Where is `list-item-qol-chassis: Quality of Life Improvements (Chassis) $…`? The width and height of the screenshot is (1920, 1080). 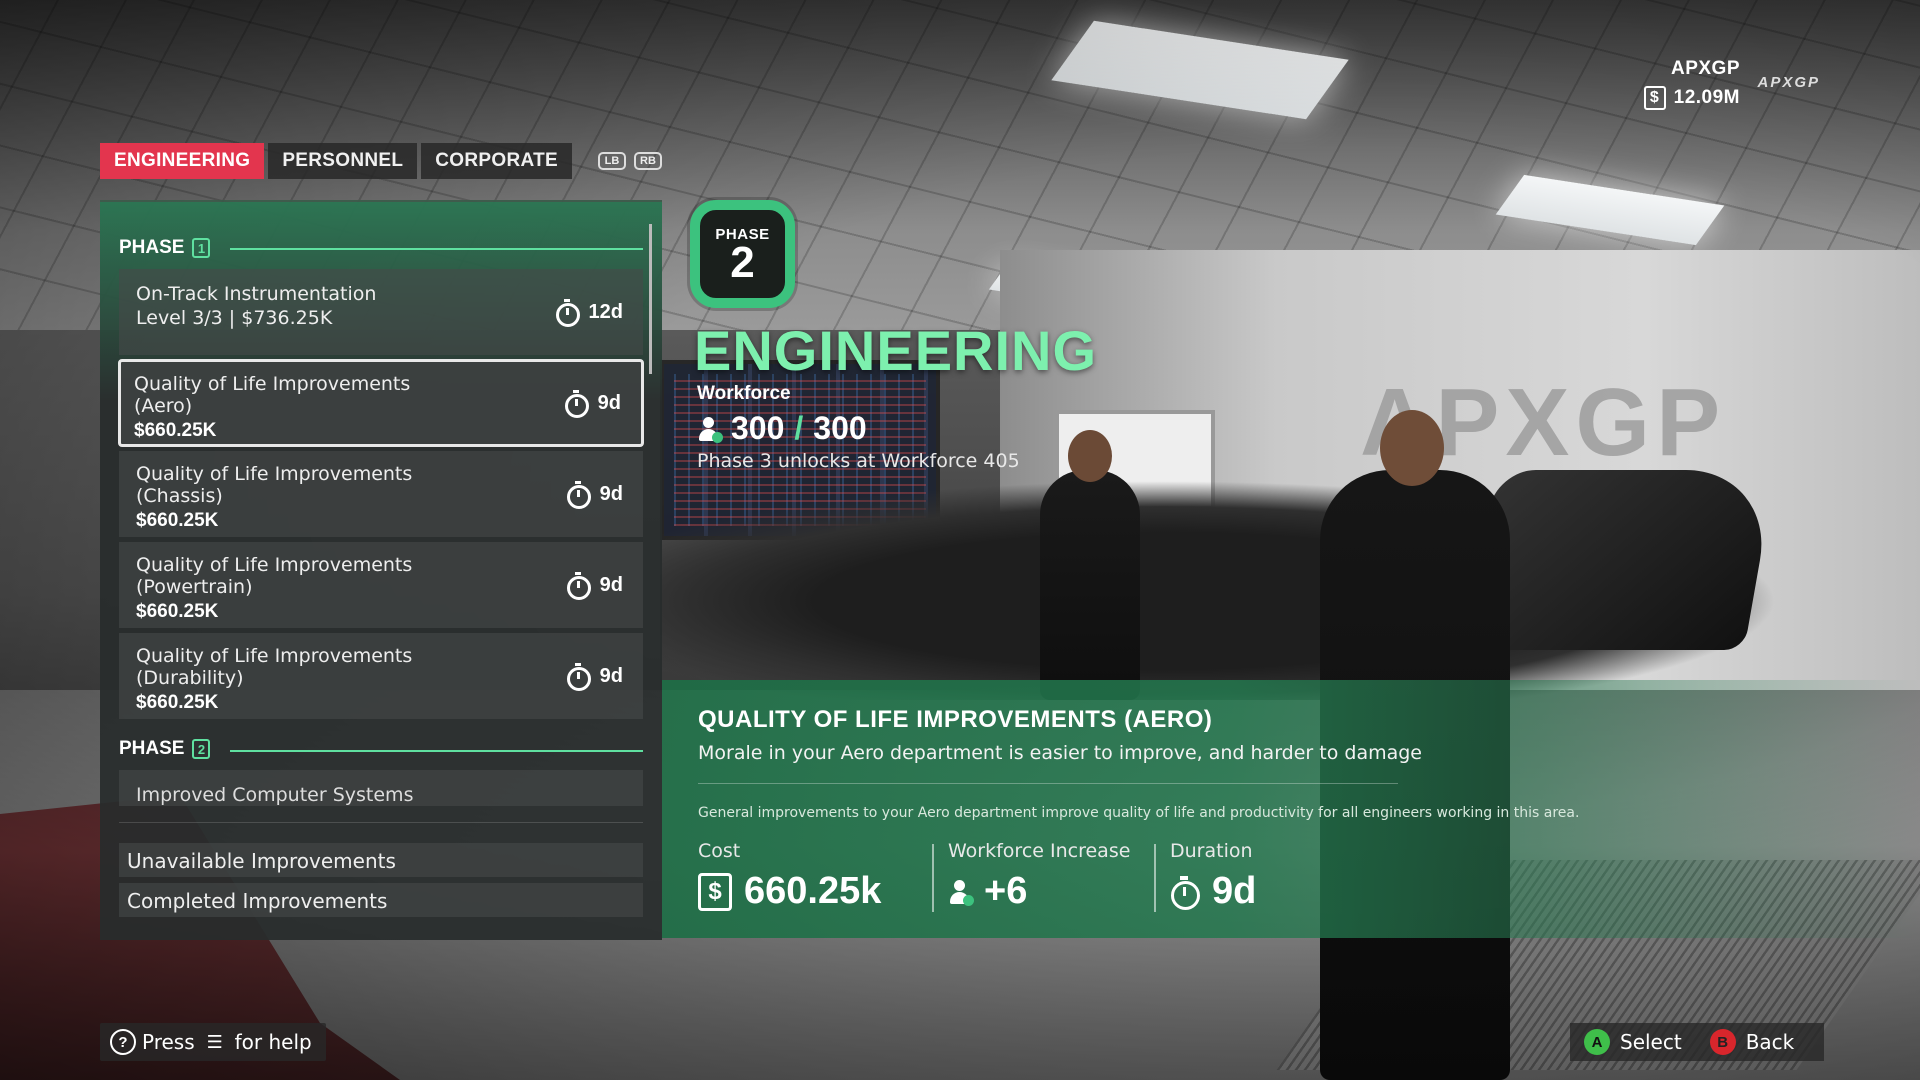 list-item-qol-chassis: Quality of Life Improvements (Chassis) $… is located at coordinates (381, 494).